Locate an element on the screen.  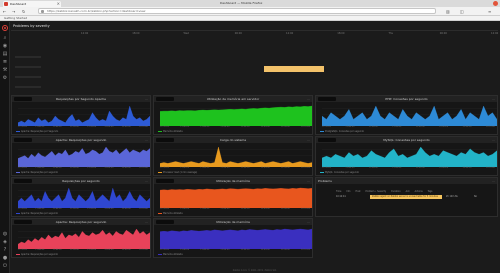
gear-icon: ⚙ is located at coordinates (5, 78).